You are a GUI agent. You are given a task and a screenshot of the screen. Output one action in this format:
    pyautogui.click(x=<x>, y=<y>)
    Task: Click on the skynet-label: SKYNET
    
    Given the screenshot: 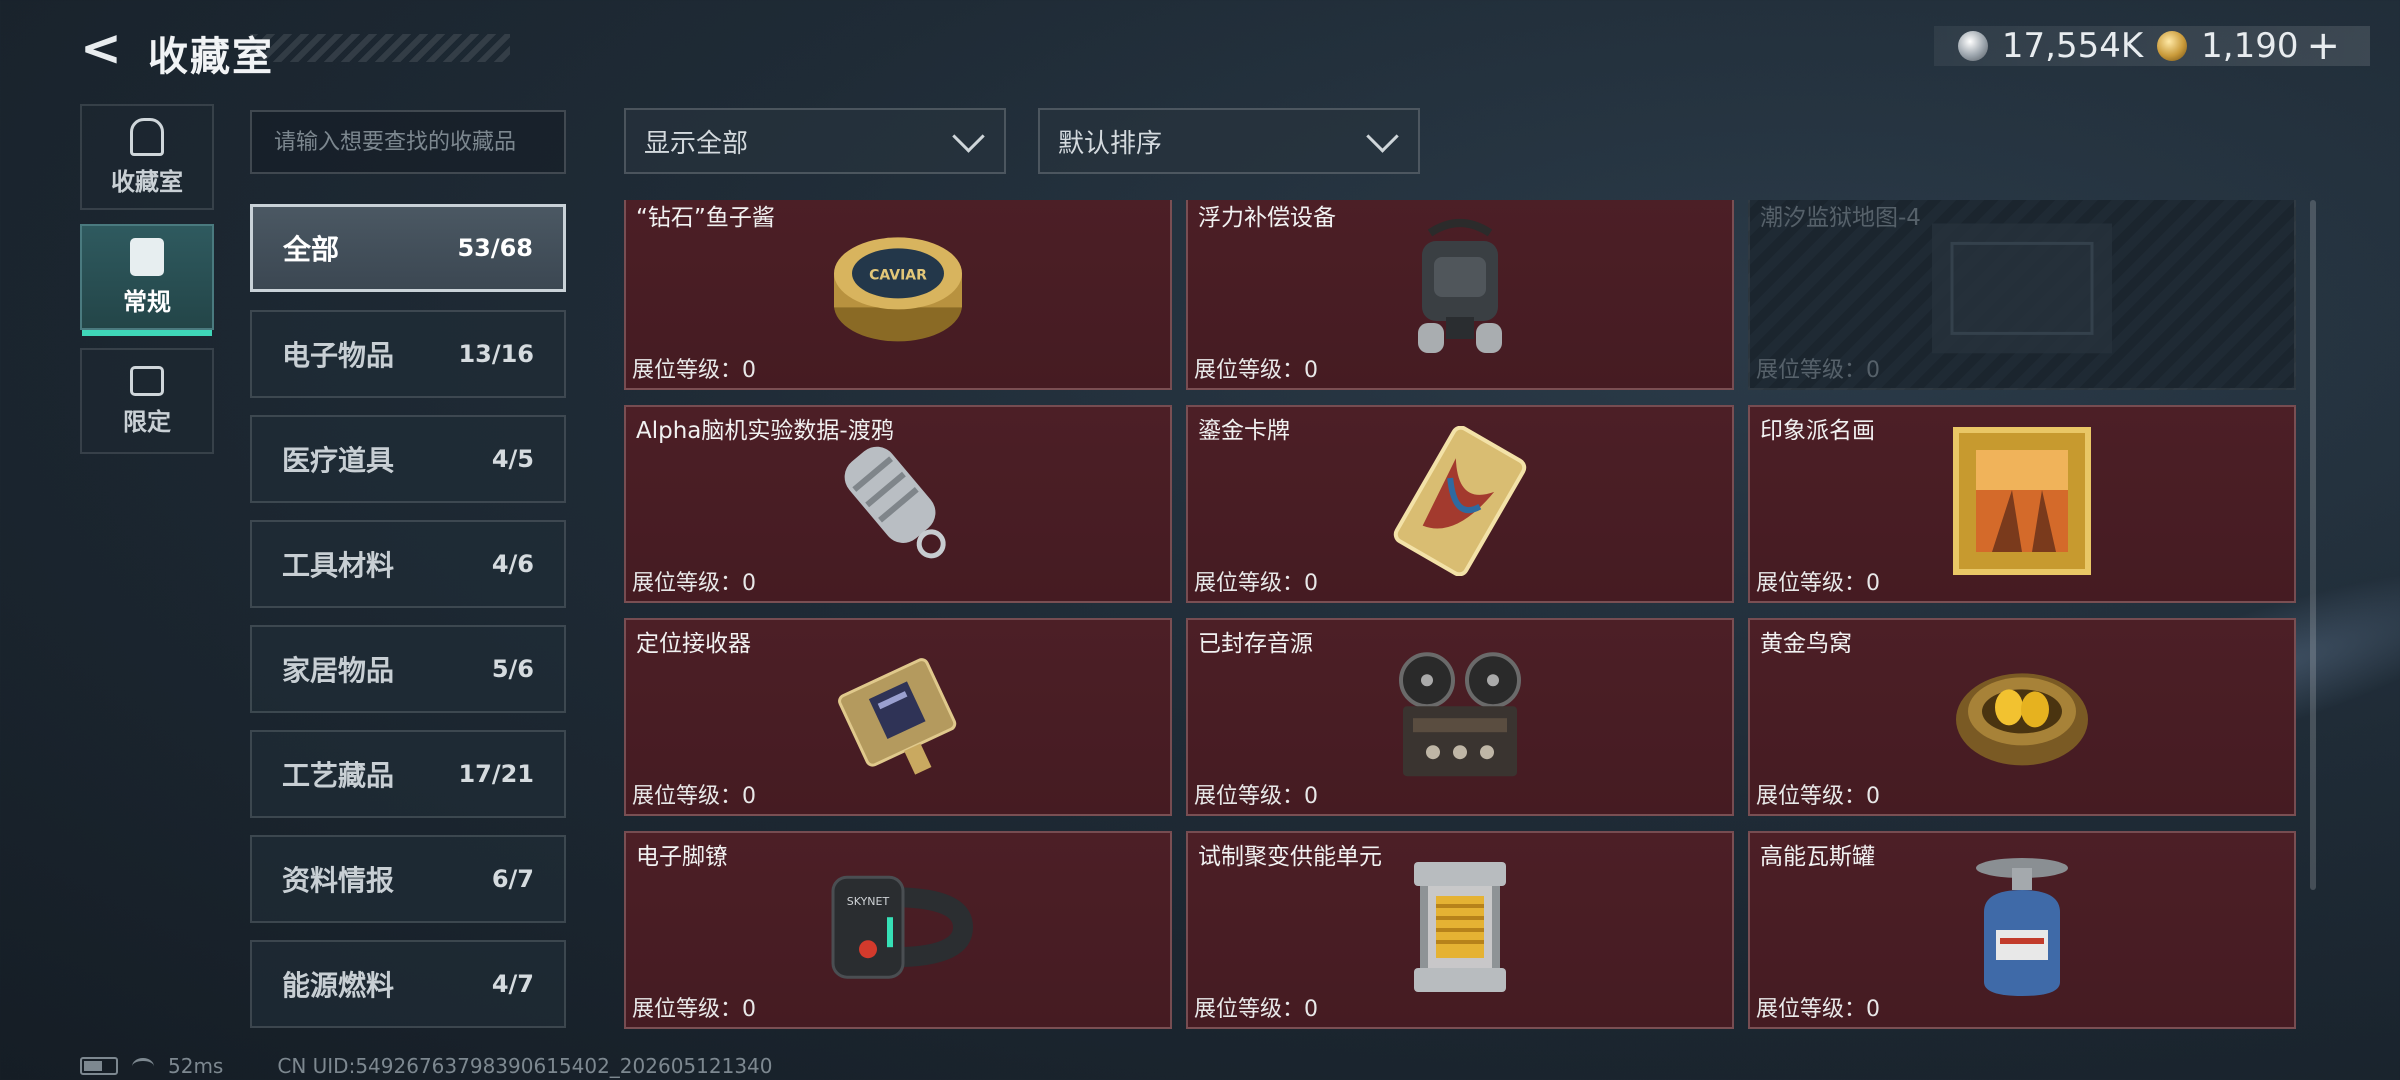 What is the action you would take?
    pyautogui.click(x=868, y=901)
    